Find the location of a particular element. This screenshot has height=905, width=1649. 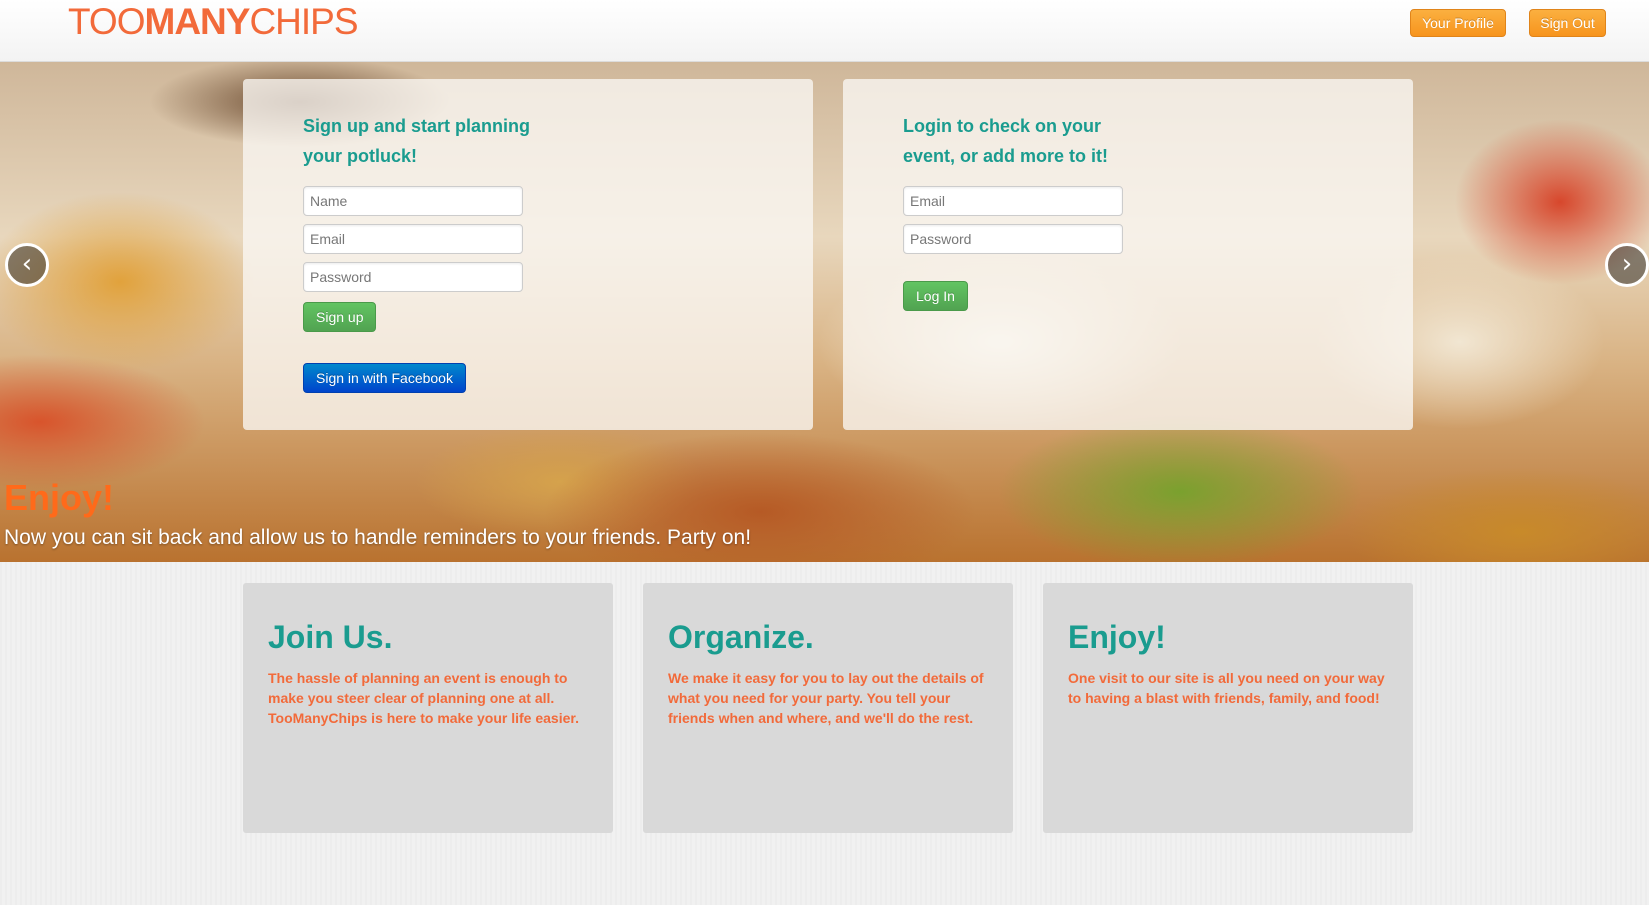

carousel-prev-icon: ‹ is located at coordinates (27, 265).